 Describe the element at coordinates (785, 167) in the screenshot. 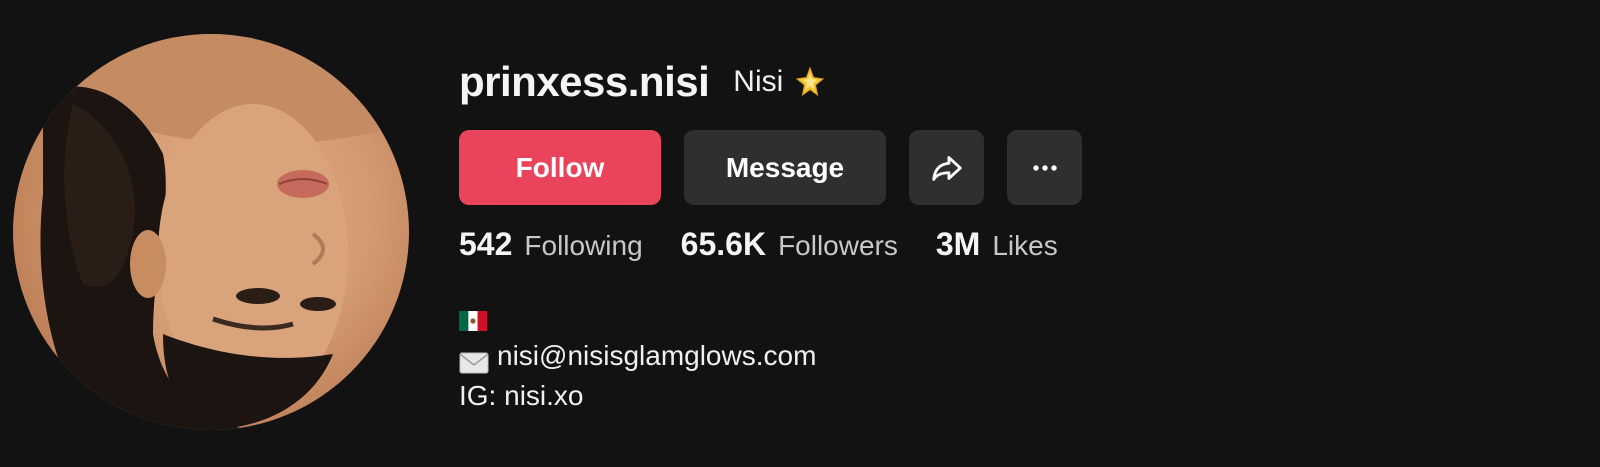

I see `message-button: Message` at that location.